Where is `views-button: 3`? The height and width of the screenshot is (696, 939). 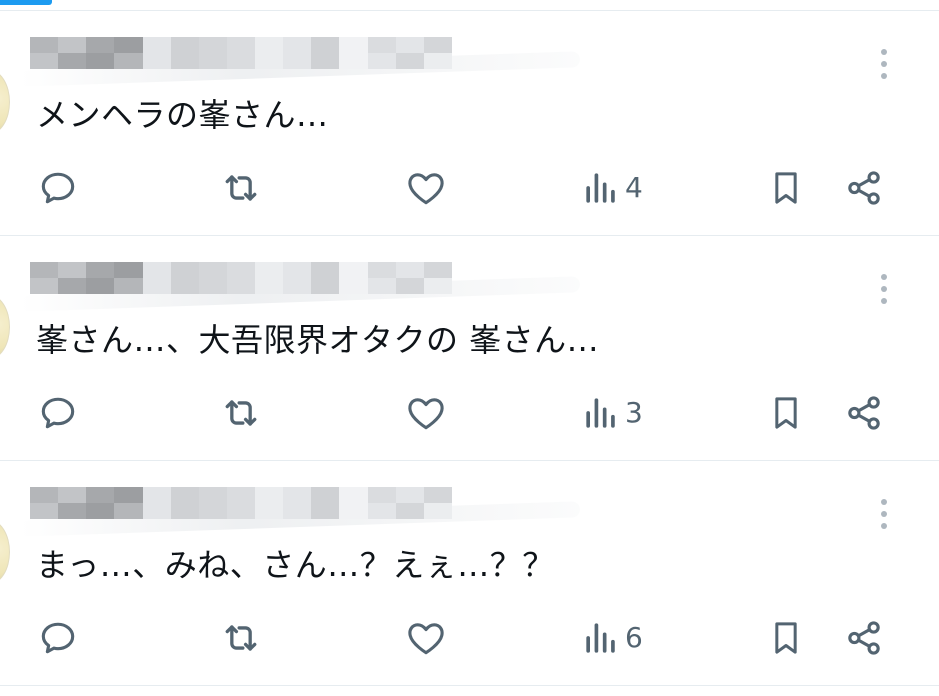
views-button: 3 is located at coordinates (613, 413).